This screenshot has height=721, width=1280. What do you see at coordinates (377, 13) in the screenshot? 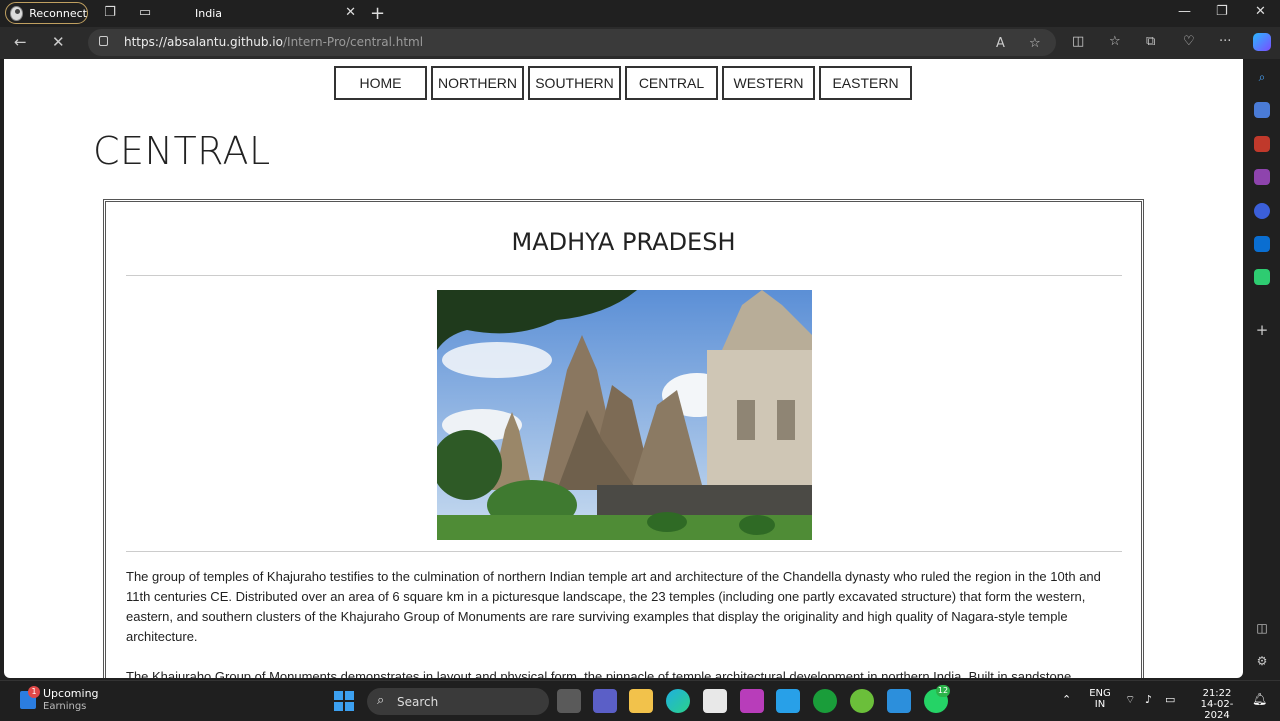
I see `new-tab-icon: +` at bounding box center [377, 13].